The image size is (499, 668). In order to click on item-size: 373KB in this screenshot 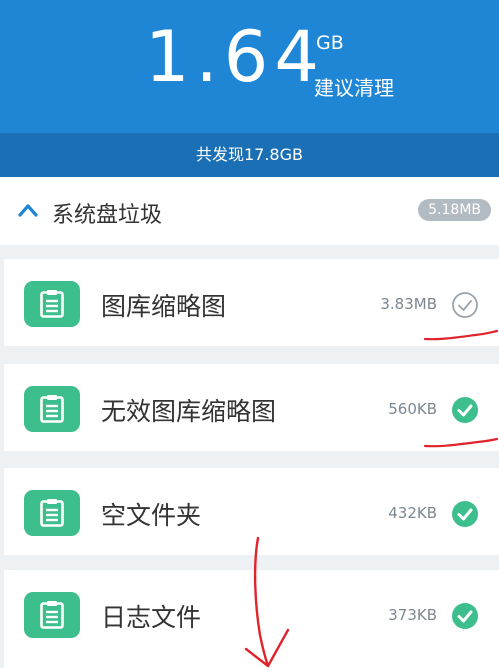, I will do `click(412, 615)`.